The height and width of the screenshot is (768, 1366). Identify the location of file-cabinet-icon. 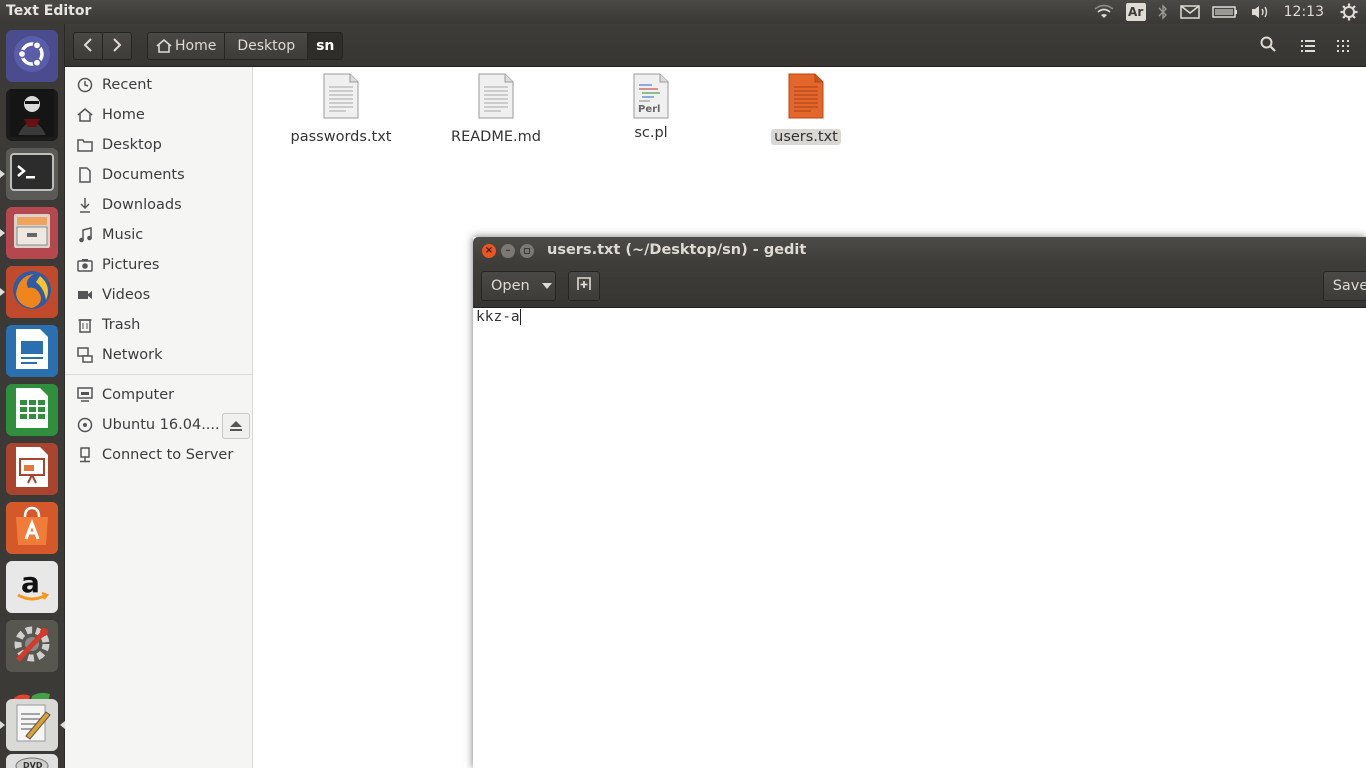
(32, 233).